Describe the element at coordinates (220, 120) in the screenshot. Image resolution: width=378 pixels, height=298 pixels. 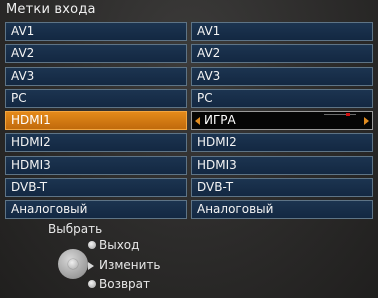
I see `input-label-value: ИГРА` at that location.